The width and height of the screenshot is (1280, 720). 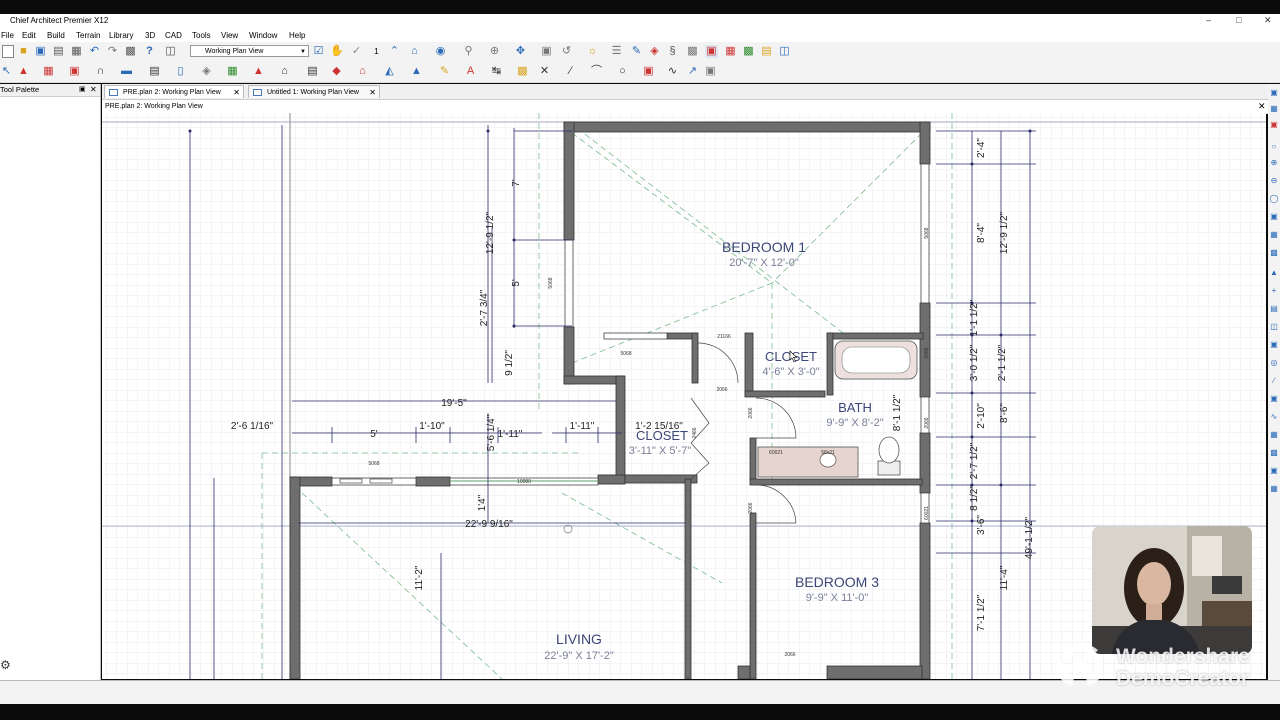 What do you see at coordinates (100, 71) in the screenshot?
I see `cabinet-icon: ∩` at bounding box center [100, 71].